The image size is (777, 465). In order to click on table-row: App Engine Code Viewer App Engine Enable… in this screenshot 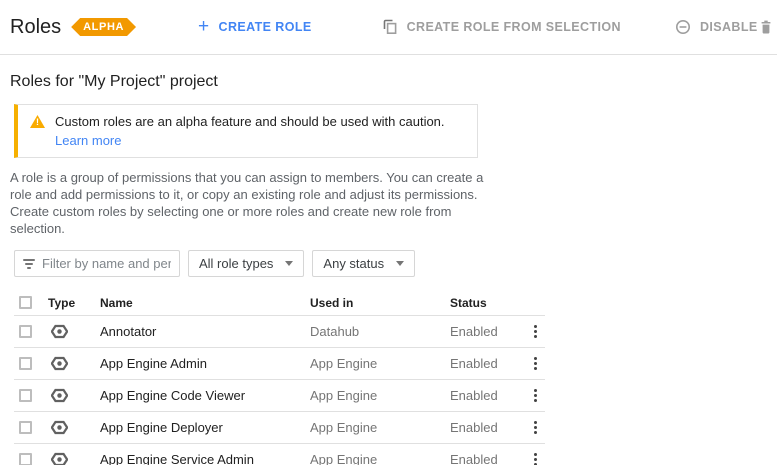, I will do `click(279, 396)`.